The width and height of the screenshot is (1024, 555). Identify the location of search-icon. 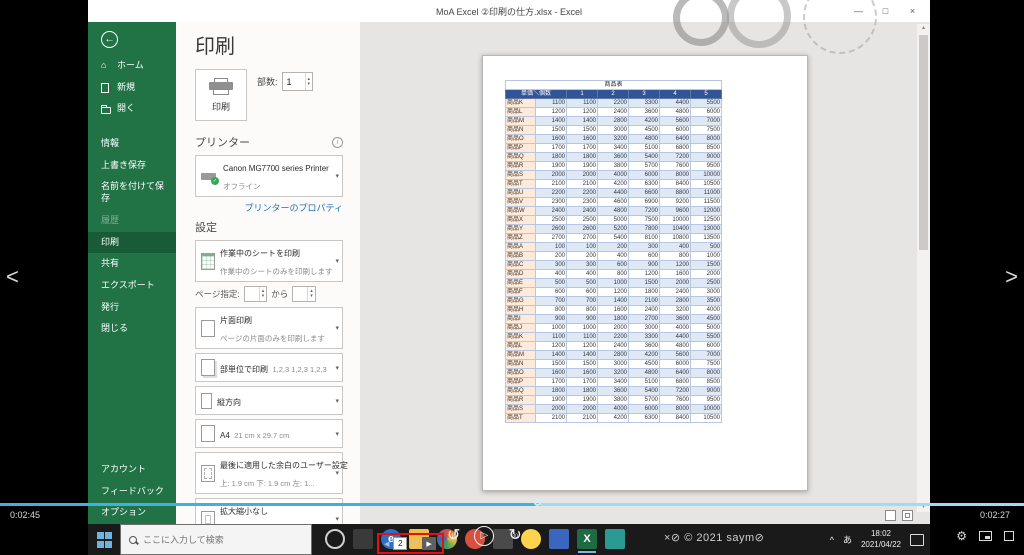
(133, 539).